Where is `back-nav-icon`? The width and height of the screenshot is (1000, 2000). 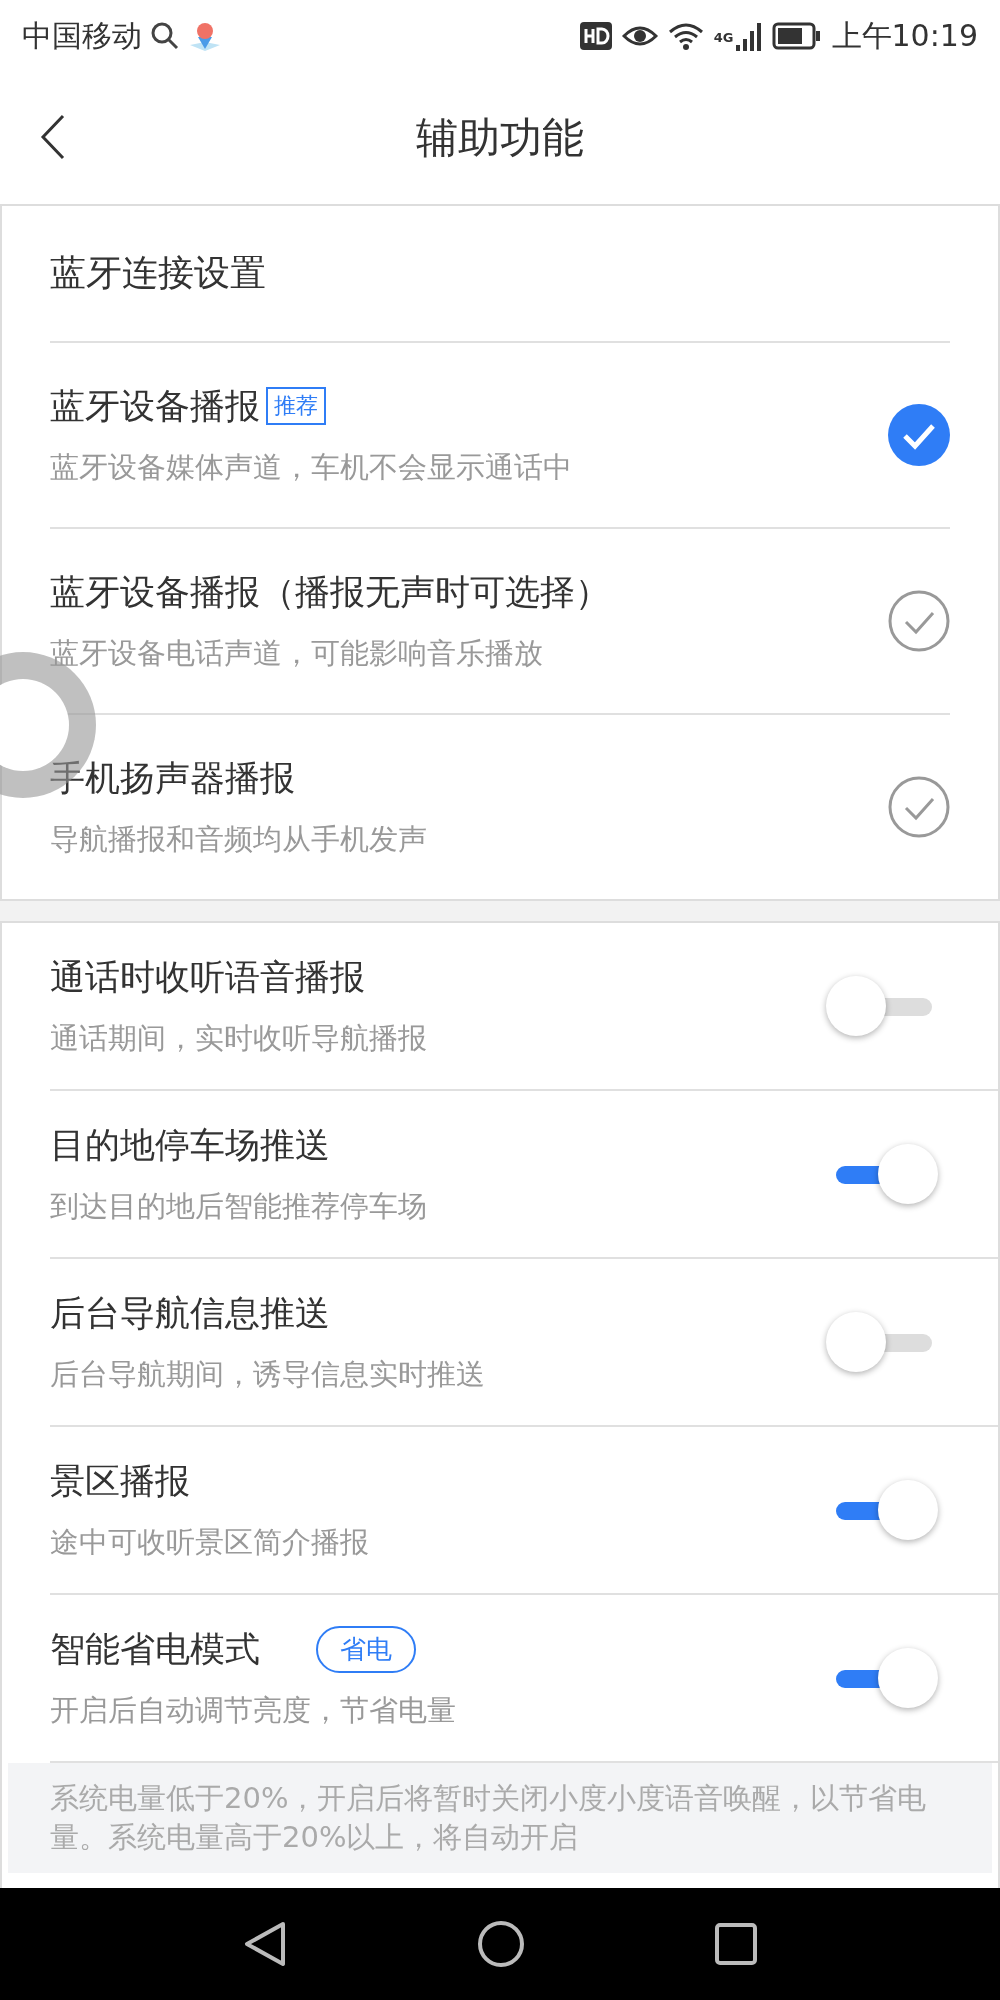 back-nav-icon is located at coordinates (265, 1944).